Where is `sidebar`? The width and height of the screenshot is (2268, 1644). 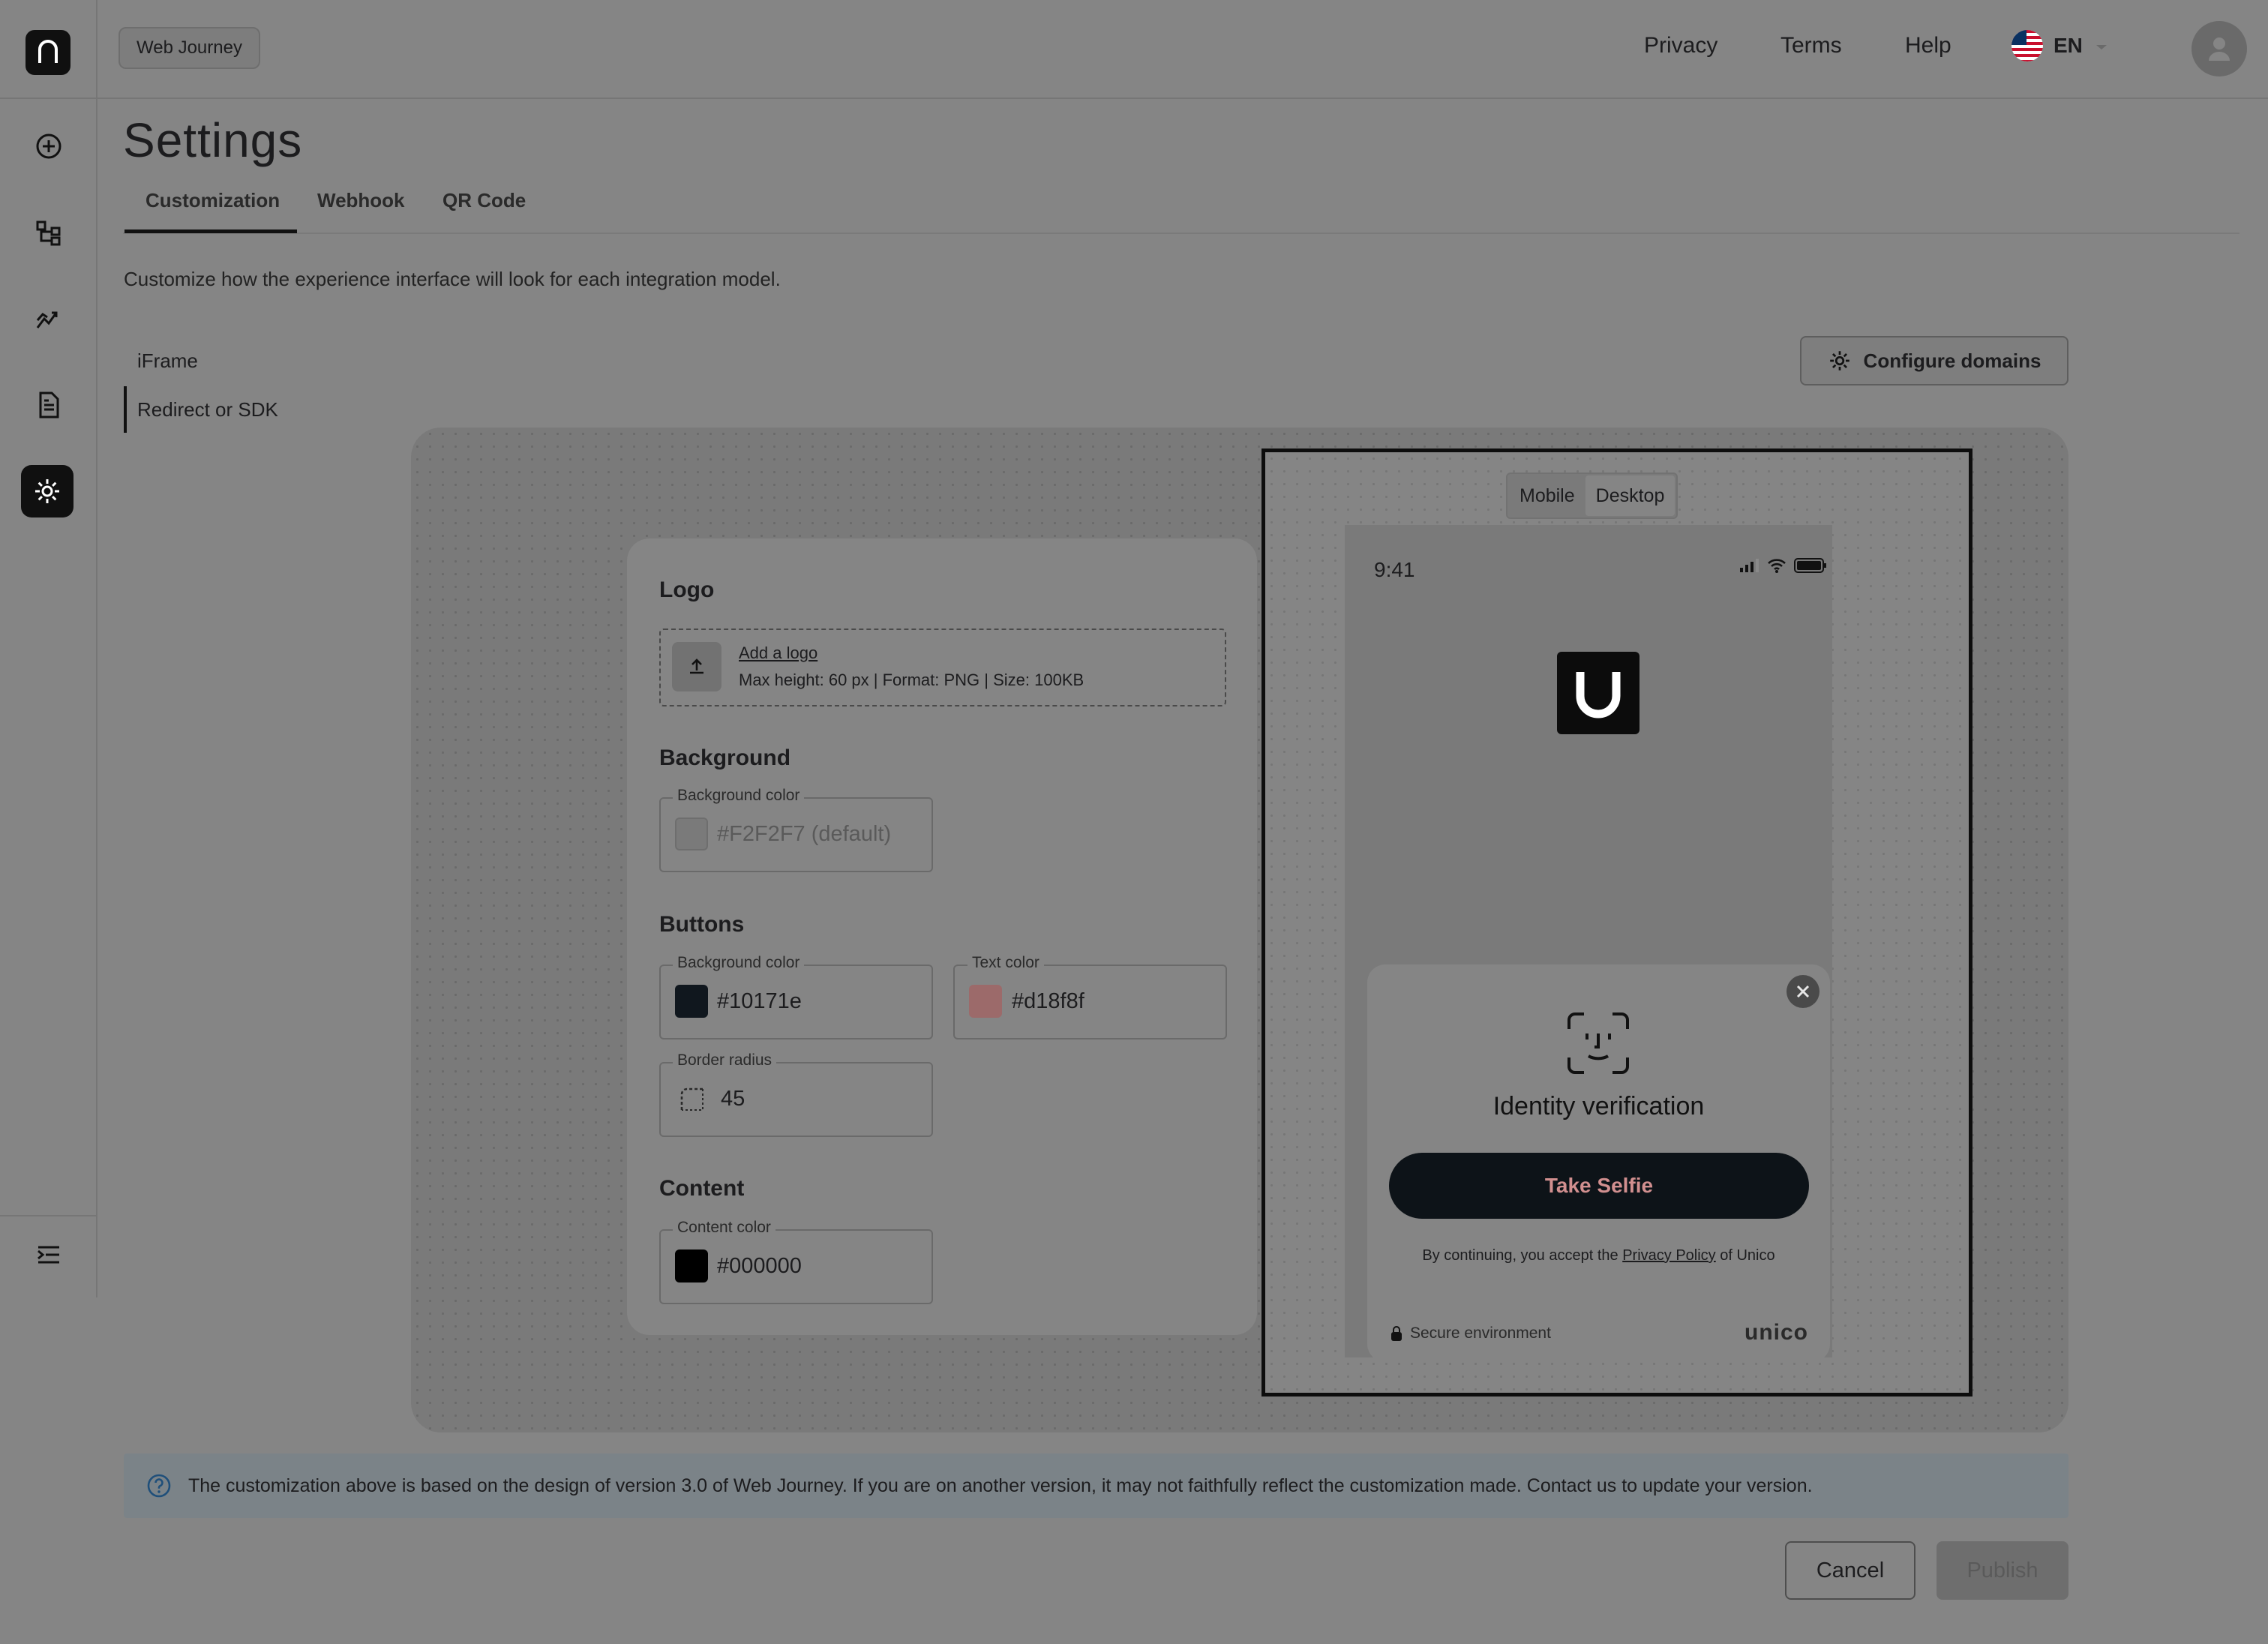 sidebar is located at coordinates (49, 649).